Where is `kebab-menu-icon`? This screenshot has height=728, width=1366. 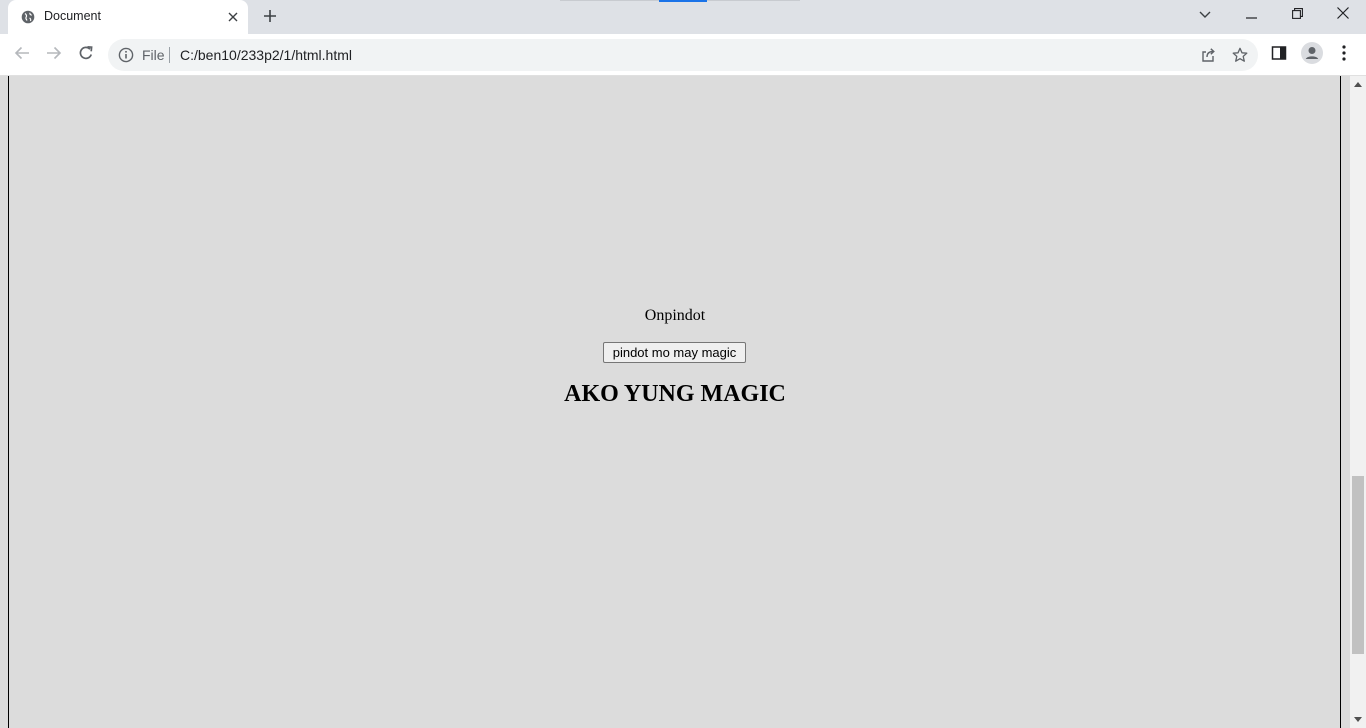
kebab-menu-icon is located at coordinates (1344, 55).